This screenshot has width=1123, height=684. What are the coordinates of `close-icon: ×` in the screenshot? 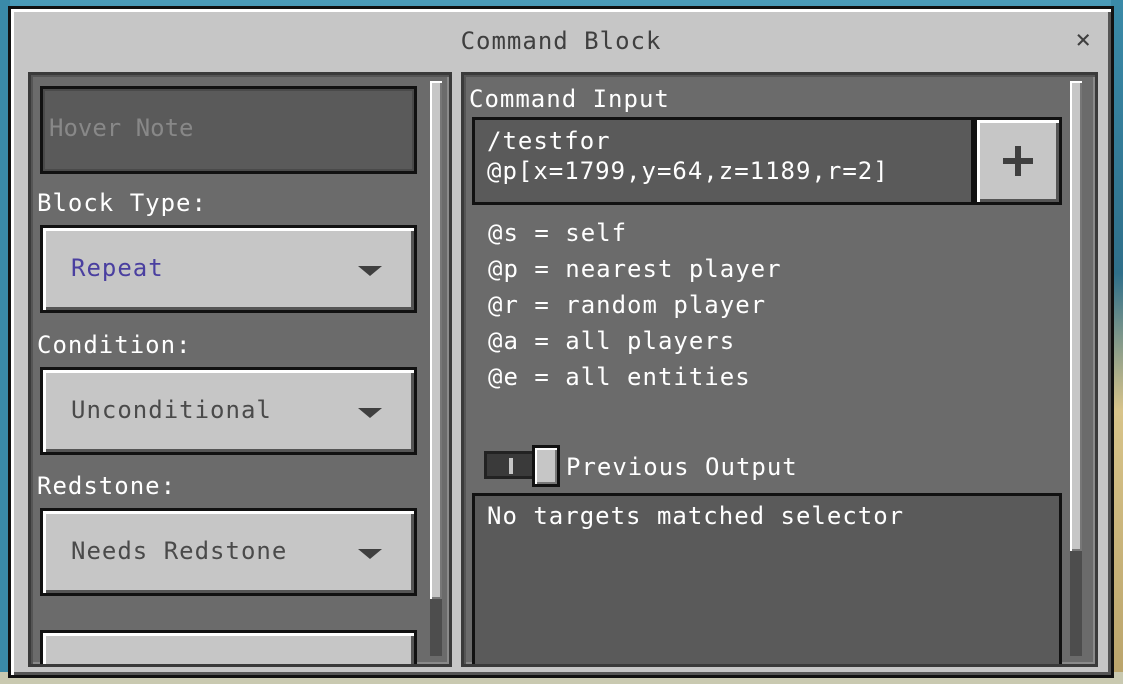 It's located at (1083, 40).